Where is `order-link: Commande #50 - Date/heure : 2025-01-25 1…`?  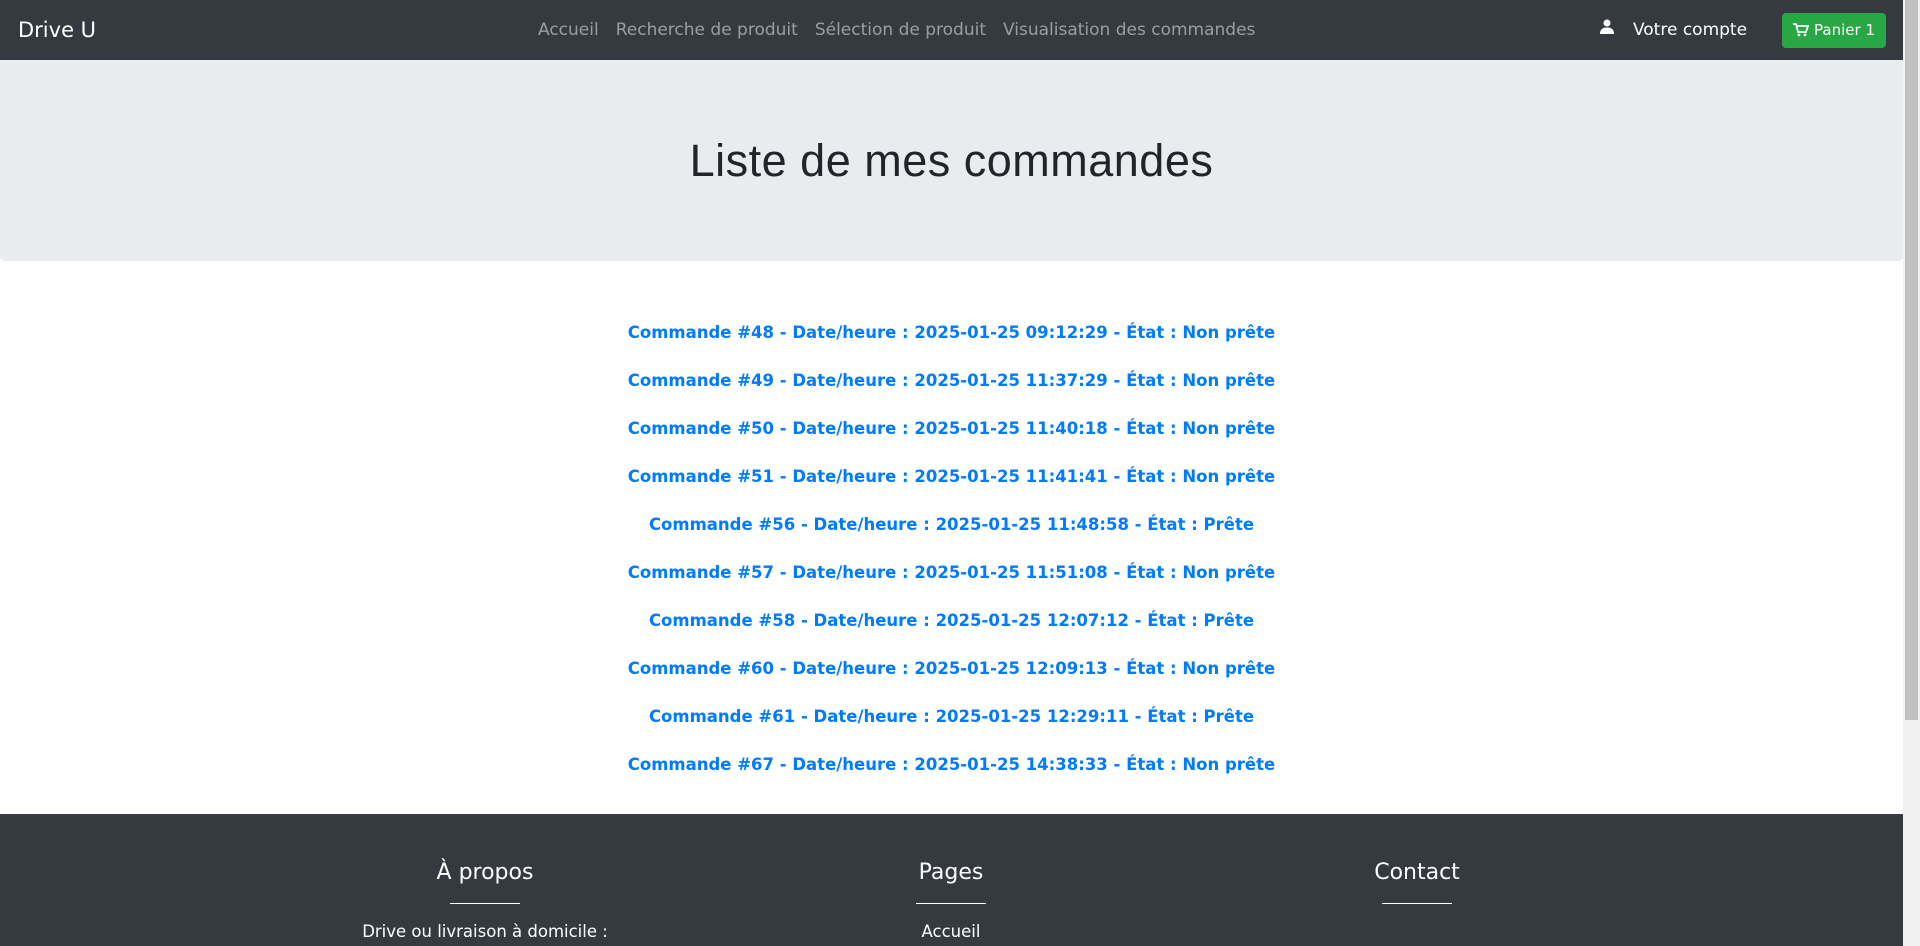
order-link: Commande #50 - Date/heure : 2025-01-25 1… is located at coordinates (951, 429).